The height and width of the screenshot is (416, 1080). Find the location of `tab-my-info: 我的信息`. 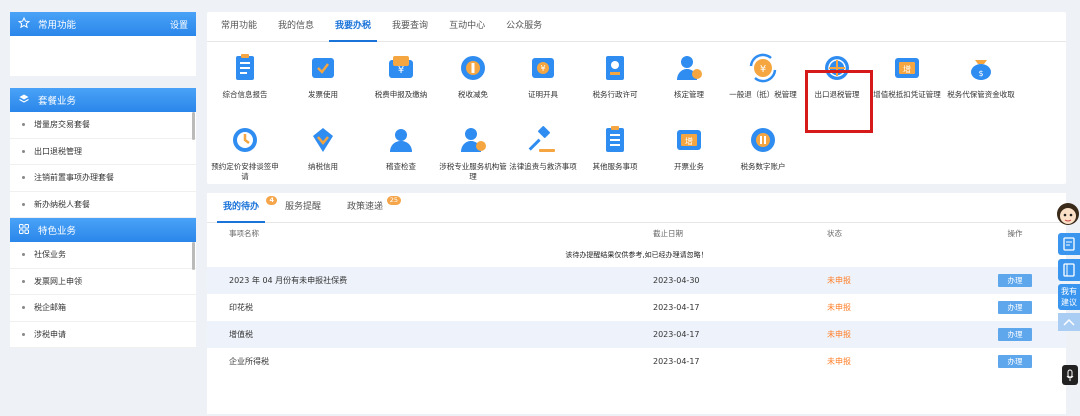

tab-my-info: 我的信息 is located at coordinates (296, 26).